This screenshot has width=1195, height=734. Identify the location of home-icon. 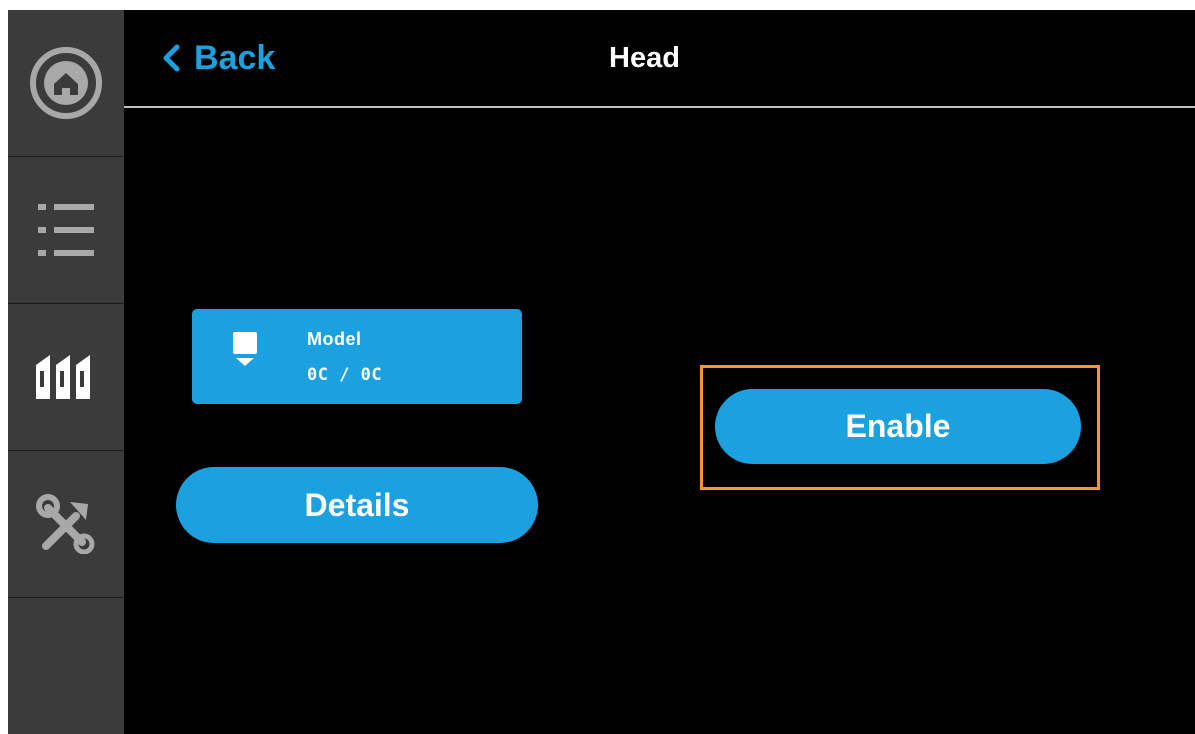
(66, 83).